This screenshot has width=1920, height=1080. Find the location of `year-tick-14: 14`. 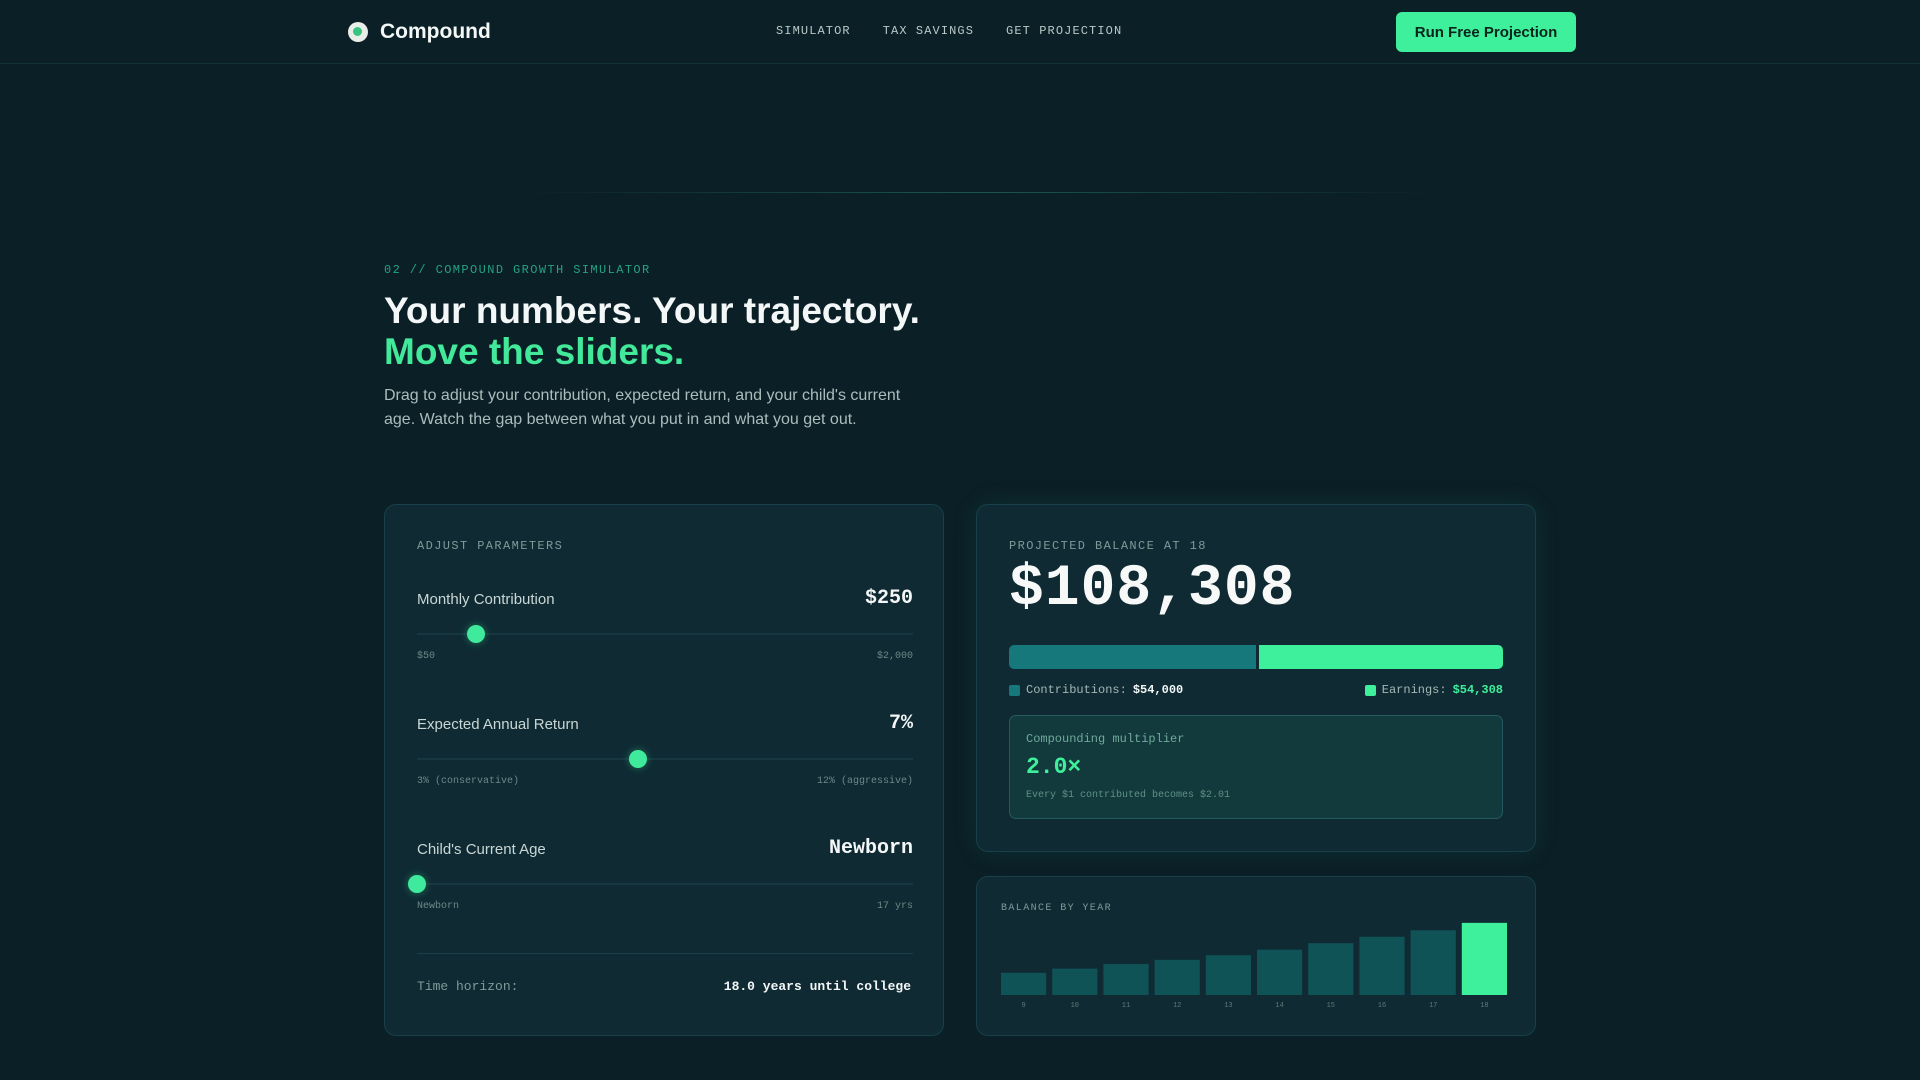

year-tick-14: 14 is located at coordinates (1279, 1006).